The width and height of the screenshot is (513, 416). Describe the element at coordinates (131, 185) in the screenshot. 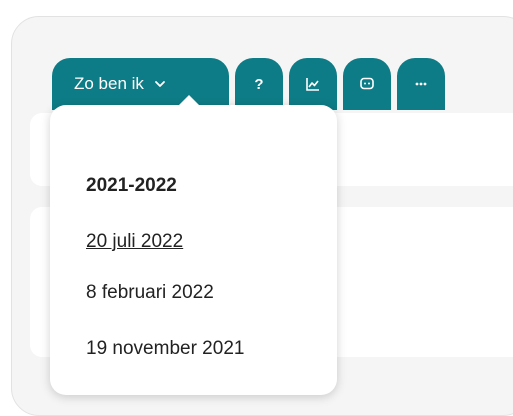

I see `dropdown-heading: 2021-2022` at that location.